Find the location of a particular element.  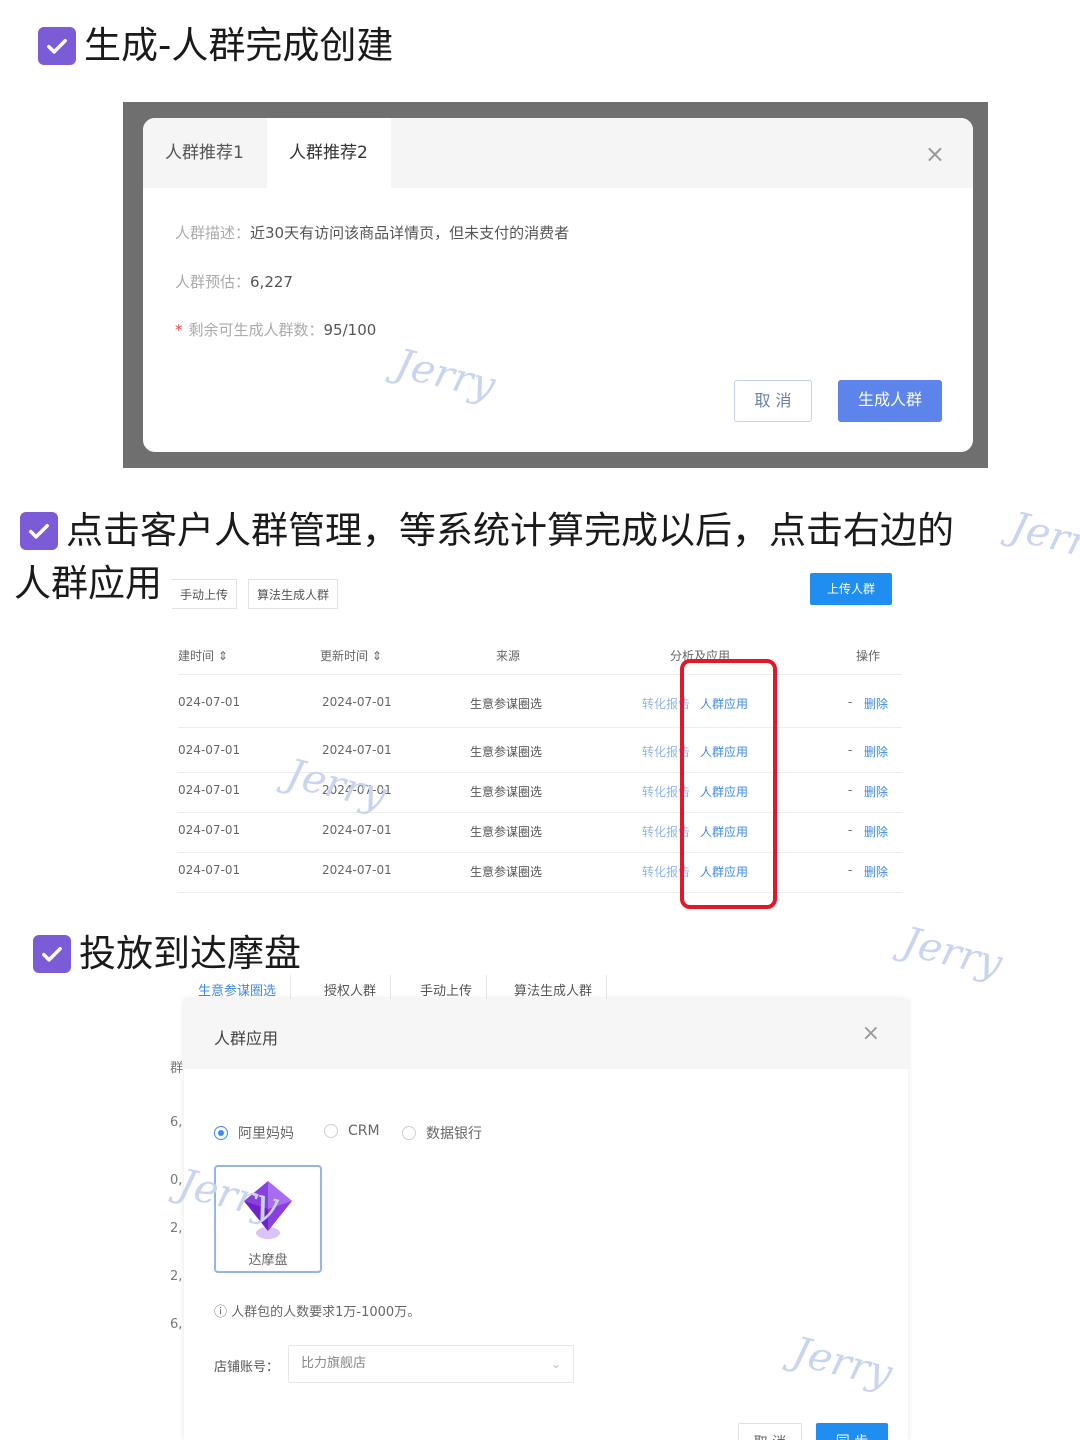

step2-heading-line2: 人群应用 is located at coordinates (88, 584).